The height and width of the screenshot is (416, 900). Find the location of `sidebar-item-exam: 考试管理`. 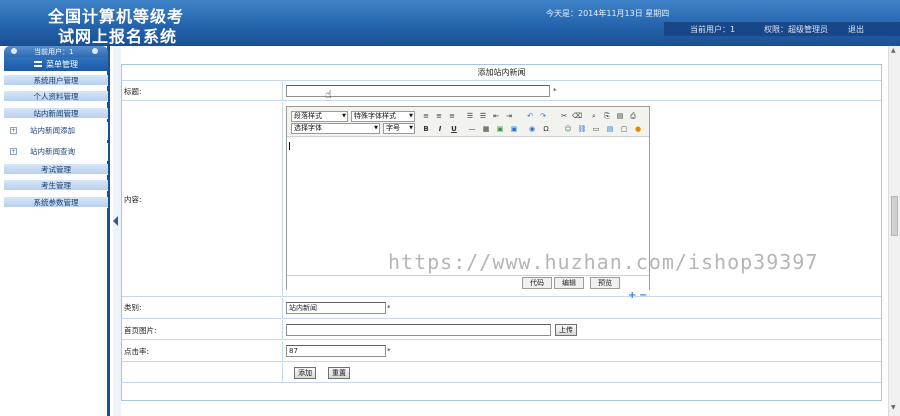

sidebar-item-exam: 考试管理 is located at coordinates (56, 169).